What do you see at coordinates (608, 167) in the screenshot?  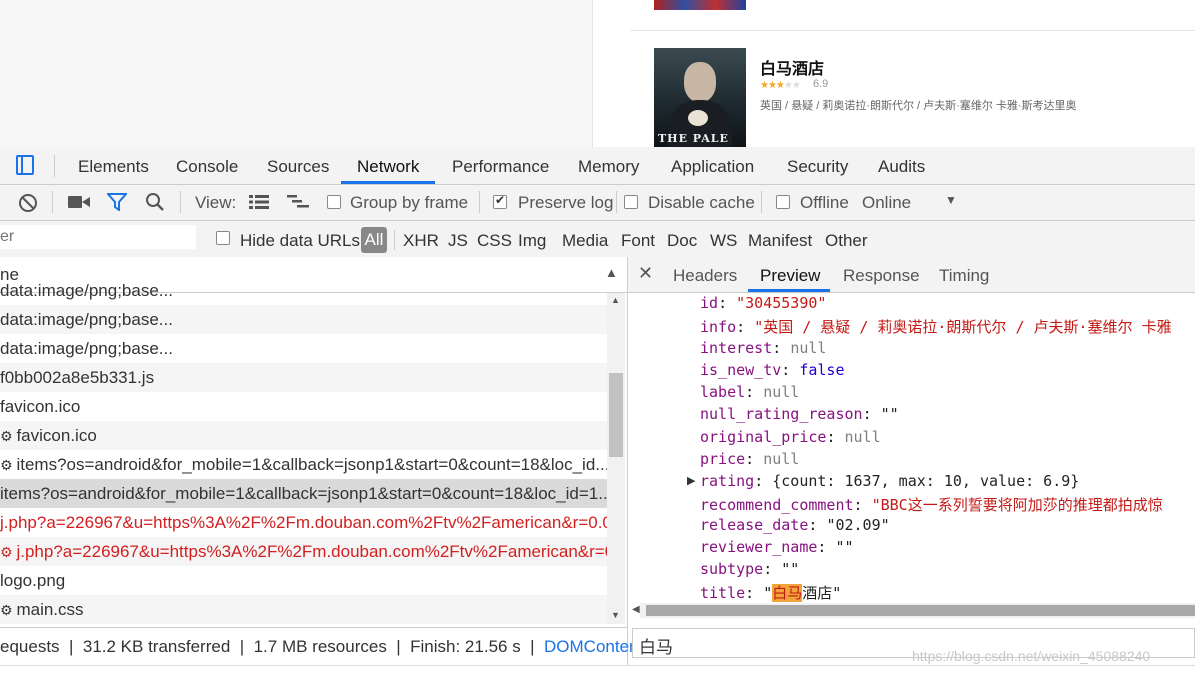 I see `tab-memory: Memory` at bounding box center [608, 167].